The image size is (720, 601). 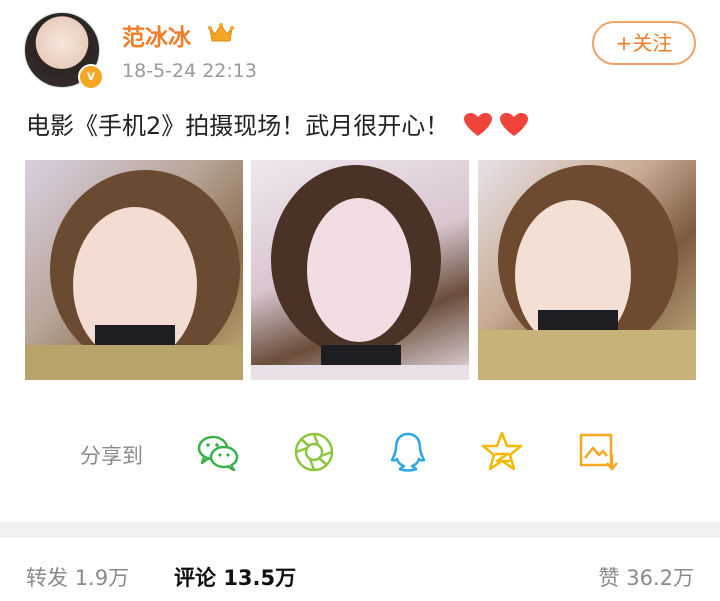 I want to click on post-text-content: 电影《手机2》拍摄现场！武月很开心！, so click(x=238, y=126).